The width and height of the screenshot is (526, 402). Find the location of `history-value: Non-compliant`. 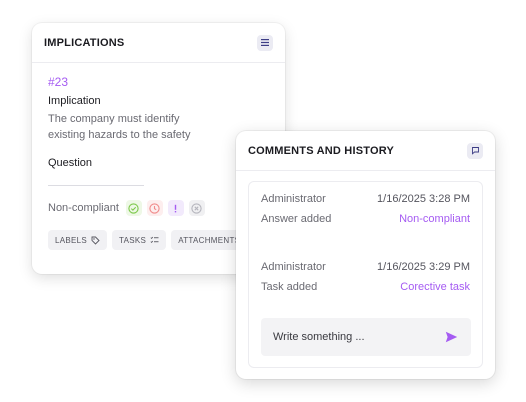

history-value: Non-compliant is located at coordinates (434, 219).